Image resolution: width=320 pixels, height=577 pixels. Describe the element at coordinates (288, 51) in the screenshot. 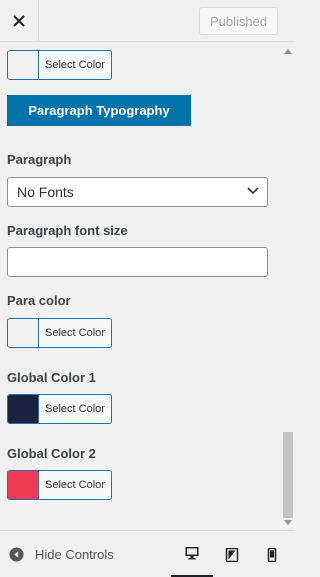

I see `scroll-up-arrow` at that location.